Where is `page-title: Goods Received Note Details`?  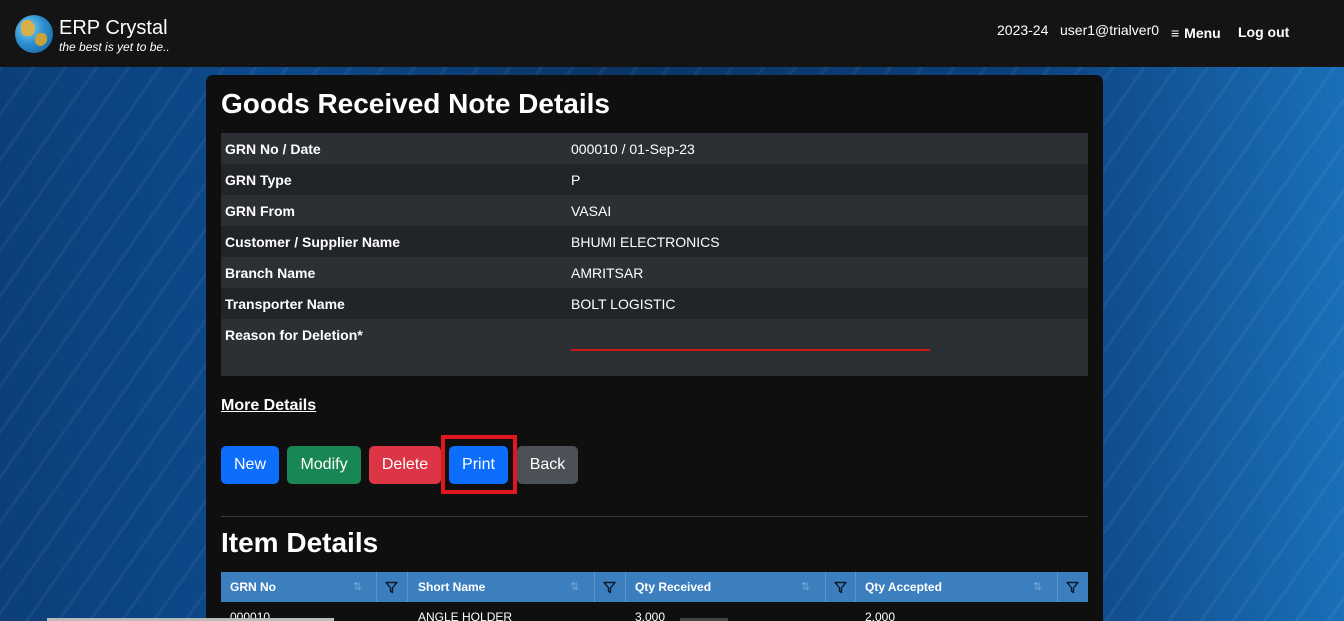 page-title: Goods Received Note Details is located at coordinates (416, 103).